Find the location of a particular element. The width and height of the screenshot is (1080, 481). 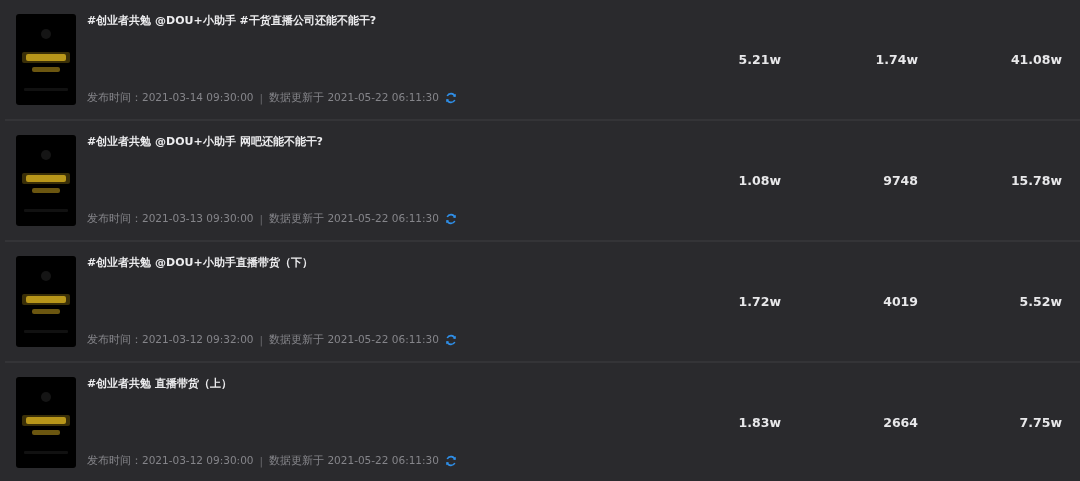

metric-value: 4019 is located at coordinates (900, 301).